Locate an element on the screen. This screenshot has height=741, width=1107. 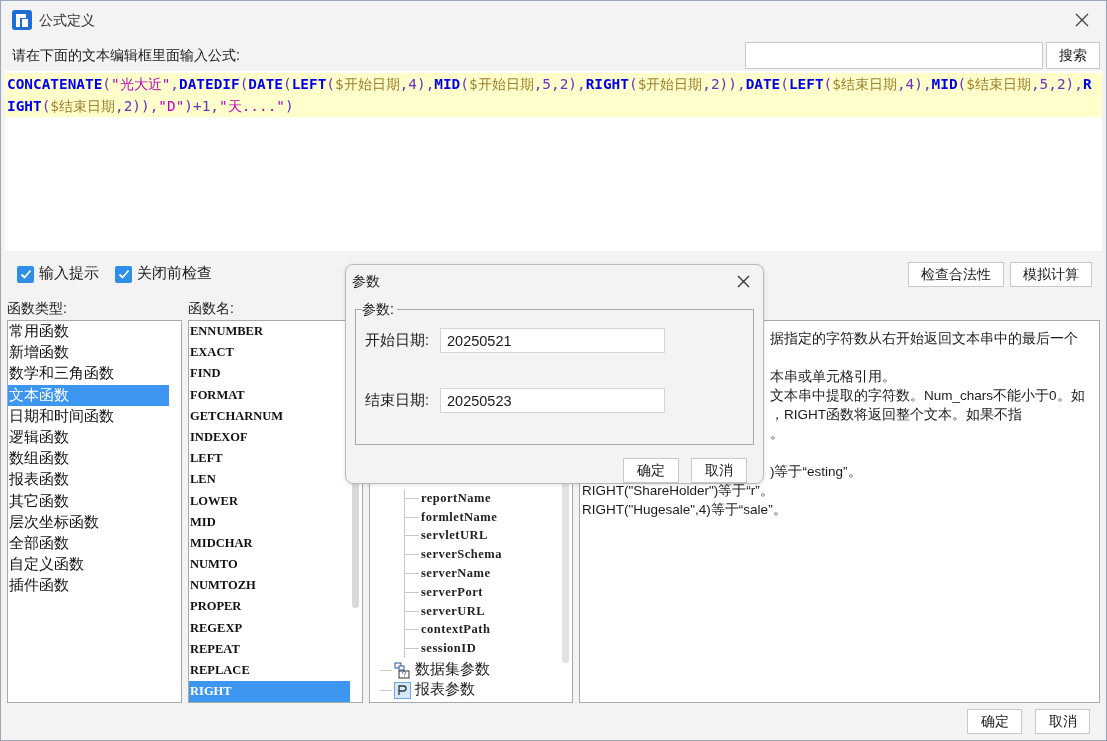
list-item: REPEAT is located at coordinates (269, 649).